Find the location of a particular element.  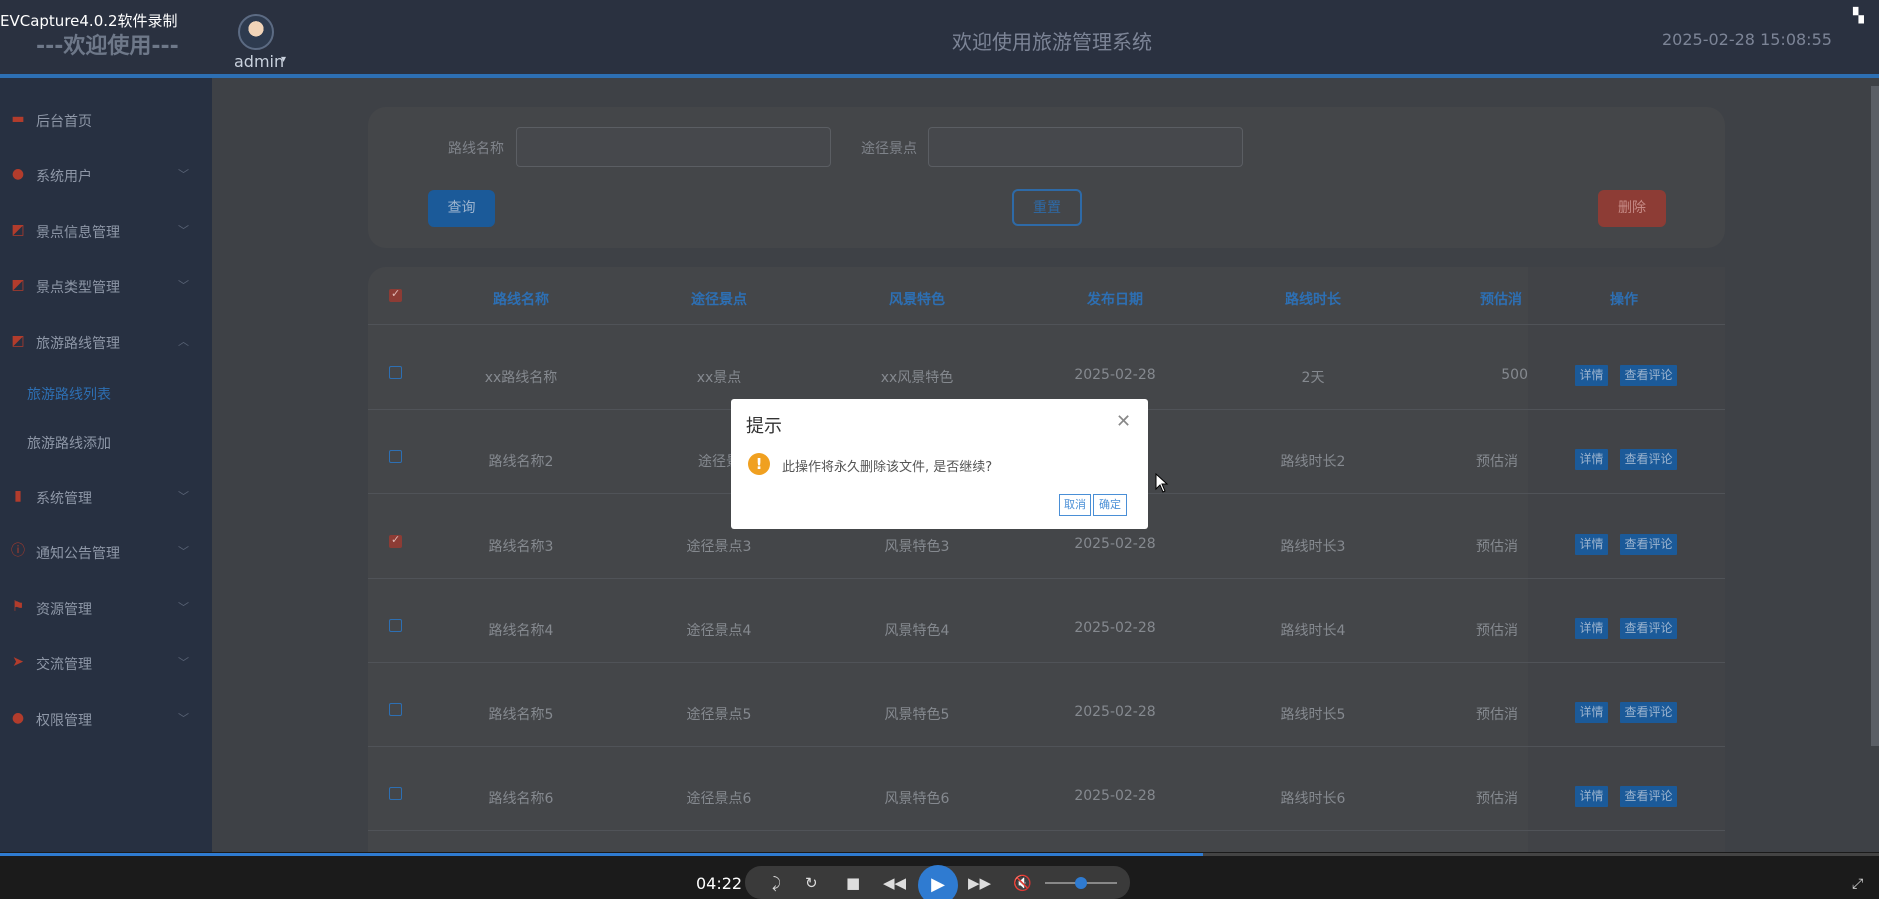

cancel-button: 取消 is located at coordinates (1075, 505).